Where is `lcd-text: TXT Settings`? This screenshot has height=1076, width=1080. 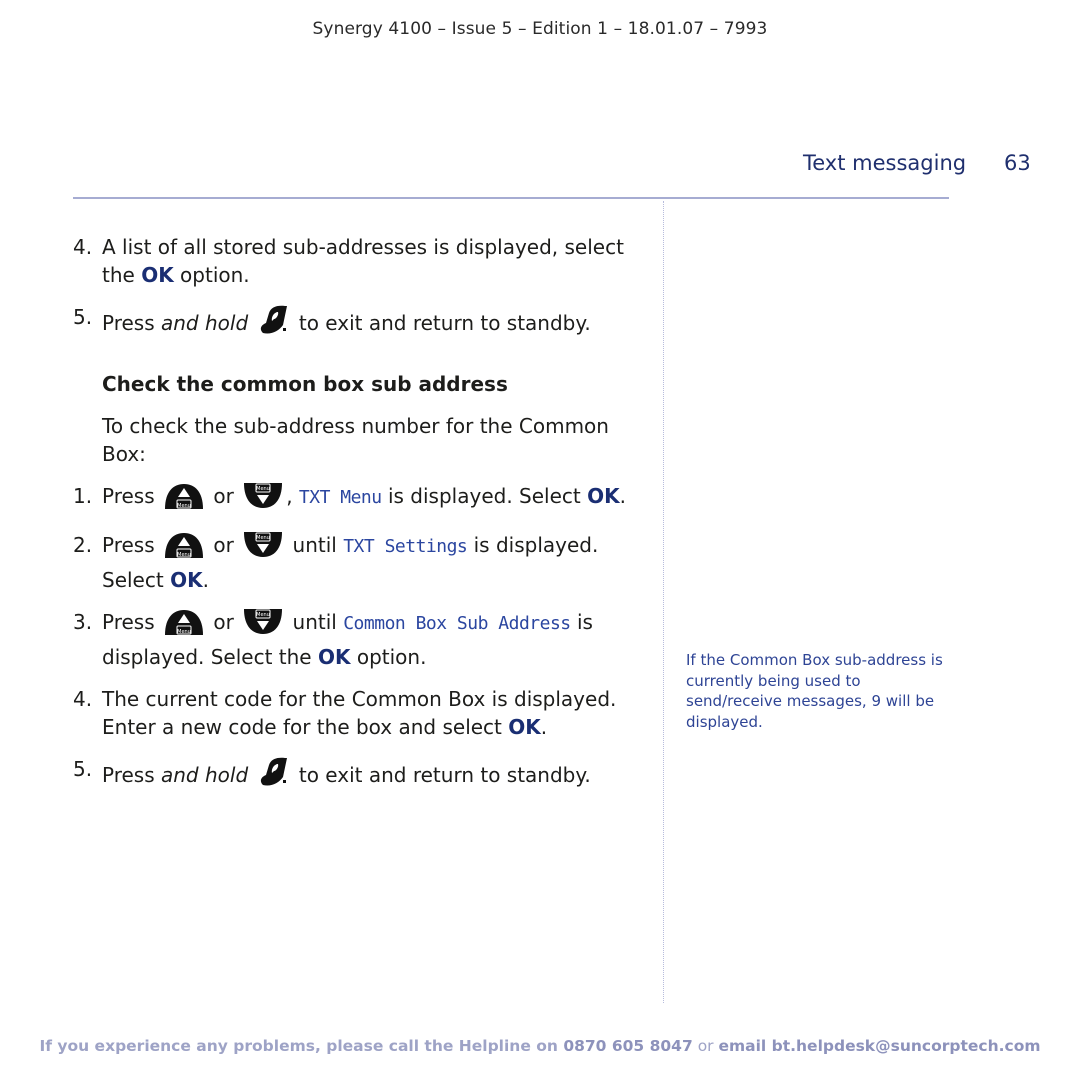 lcd-text: TXT Settings is located at coordinates (405, 546).